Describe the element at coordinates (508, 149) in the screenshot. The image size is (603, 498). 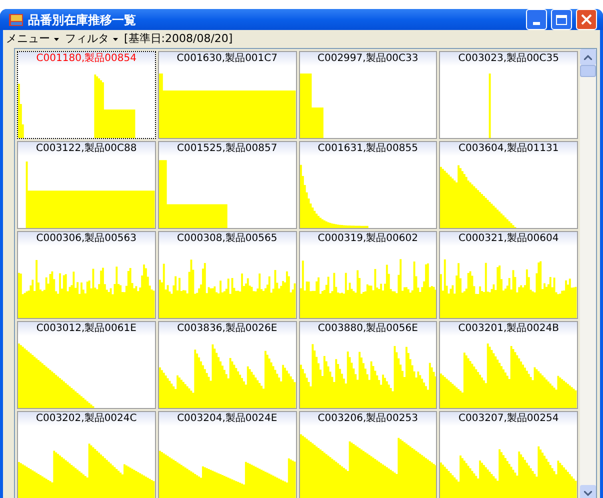
I see `tile-title: C003604,製品01131` at that location.